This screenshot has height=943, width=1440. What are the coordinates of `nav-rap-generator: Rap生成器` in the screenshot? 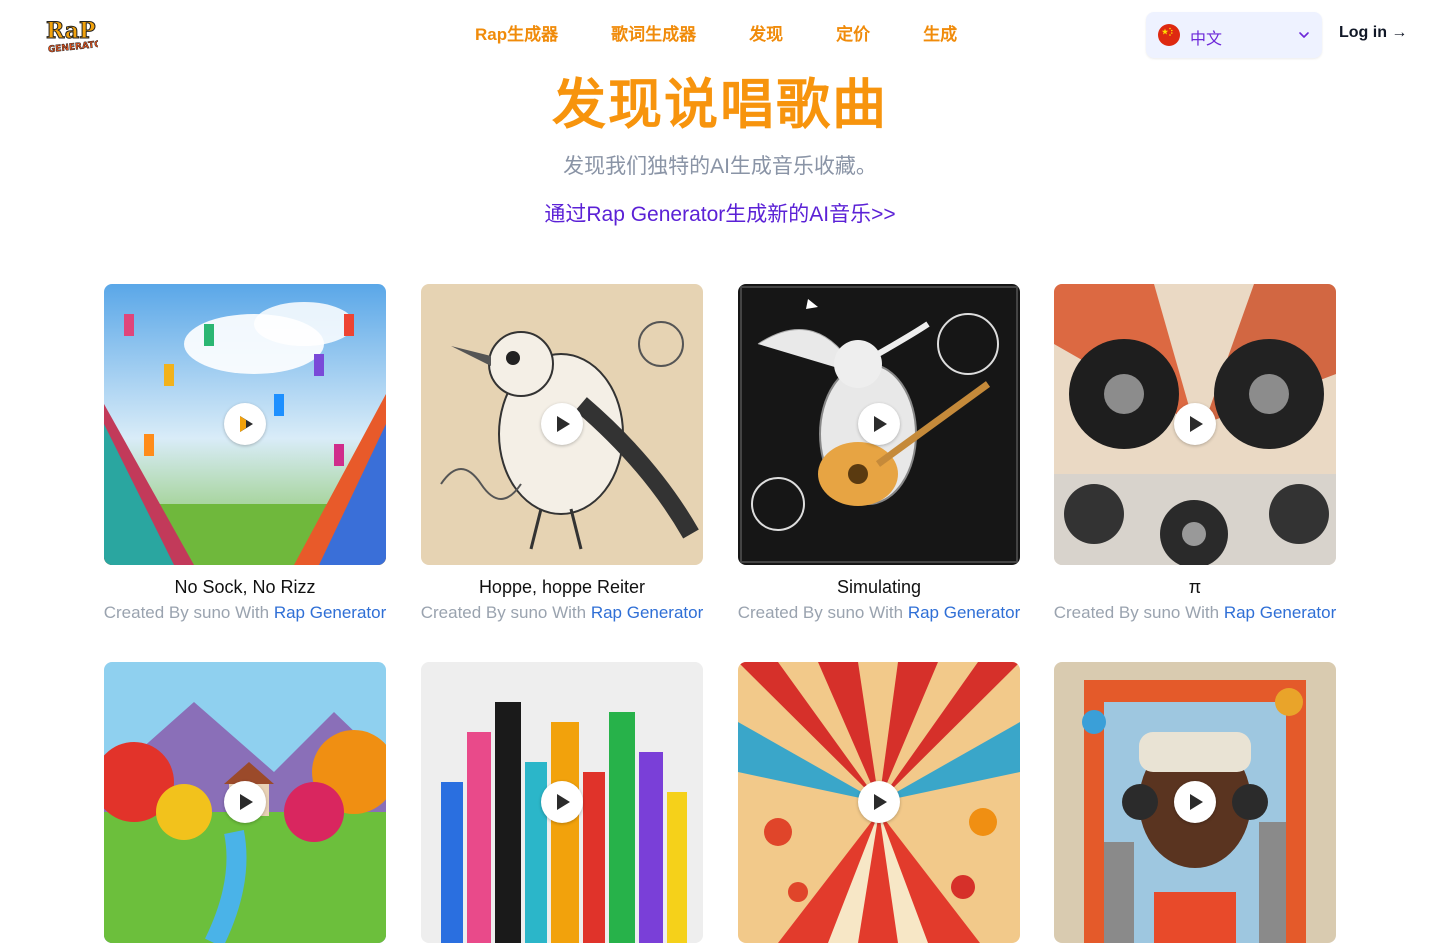 It's located at (516, 35).